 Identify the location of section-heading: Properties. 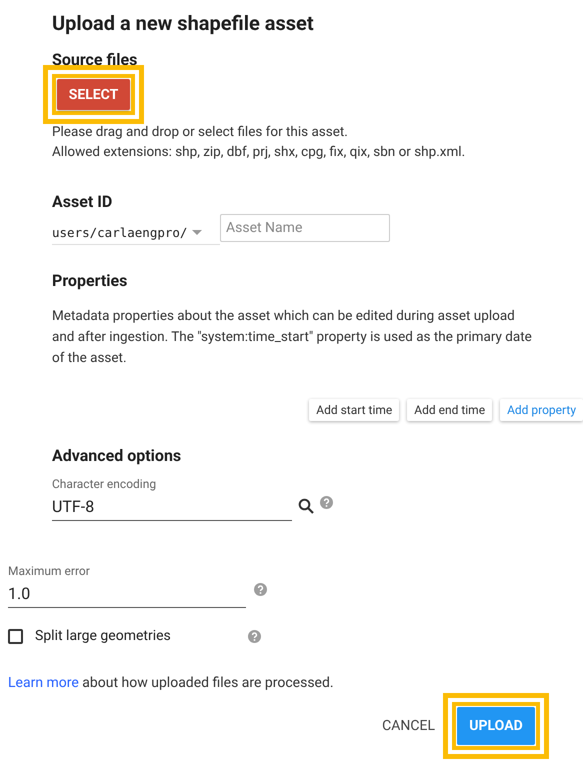
(90, 281).